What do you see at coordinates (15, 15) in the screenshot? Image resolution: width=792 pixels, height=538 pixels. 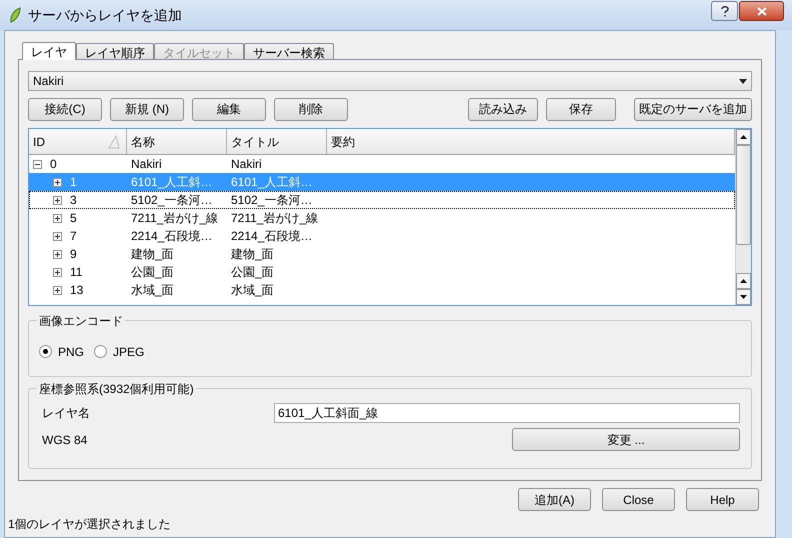 I see `leaf-icon` at bounding box center [15, 15].